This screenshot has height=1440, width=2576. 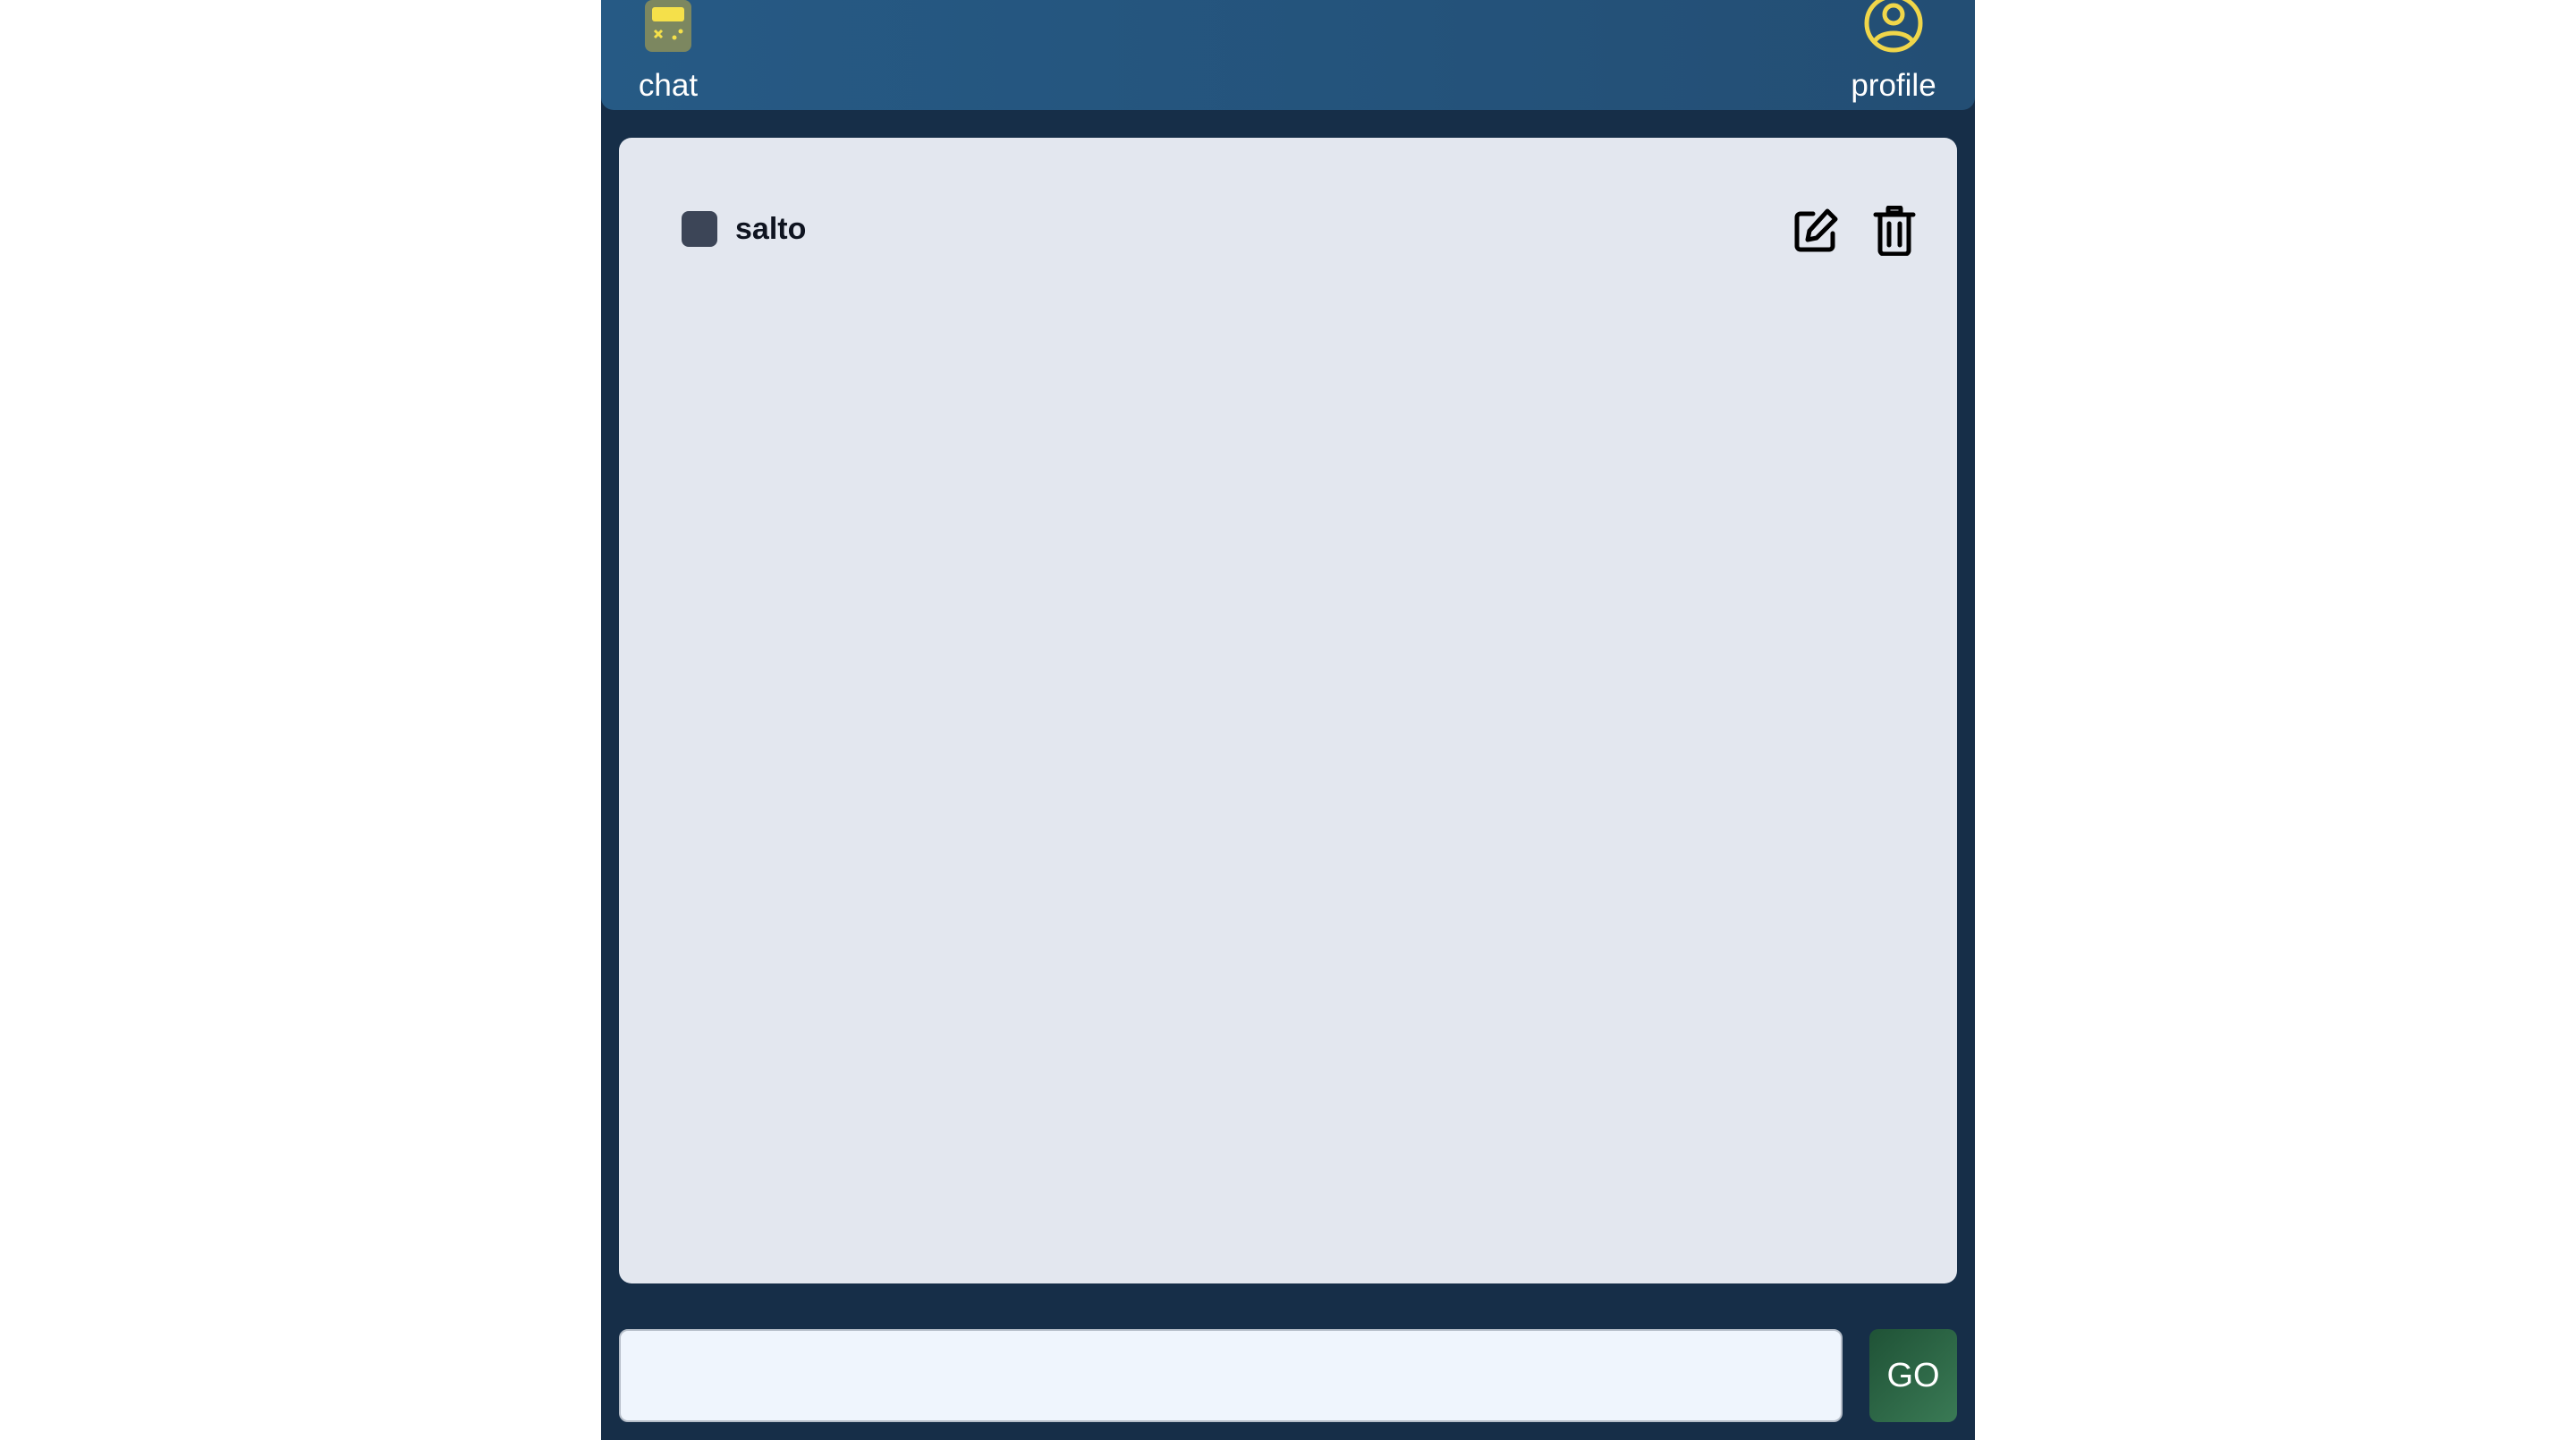 I want to click on nav-item-profile: profile, so click(x=1893, y=52).